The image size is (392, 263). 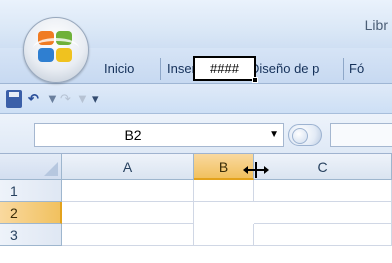 I want to click on name-box: B2 ▼, so click(x=159, y=135).